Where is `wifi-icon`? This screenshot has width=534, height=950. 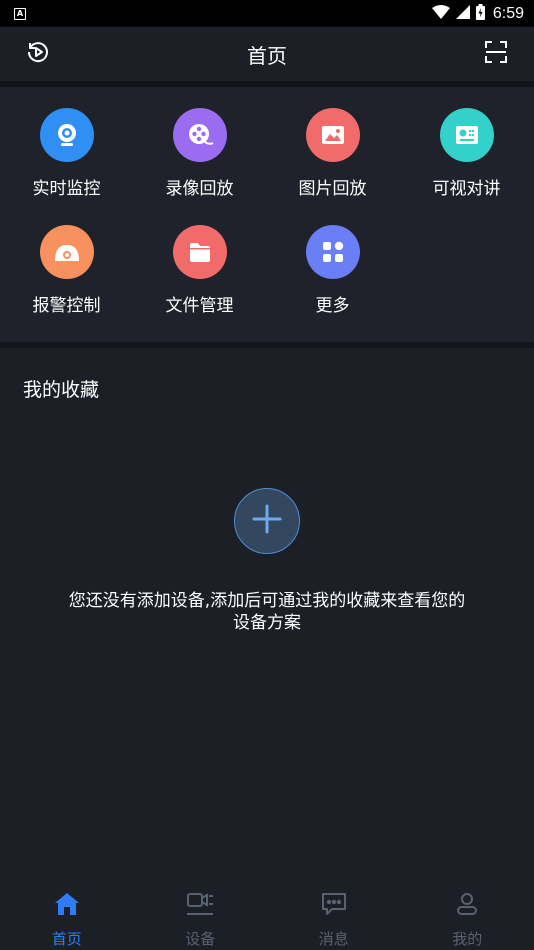
wifi-icon is located at coordinates (440, 13).